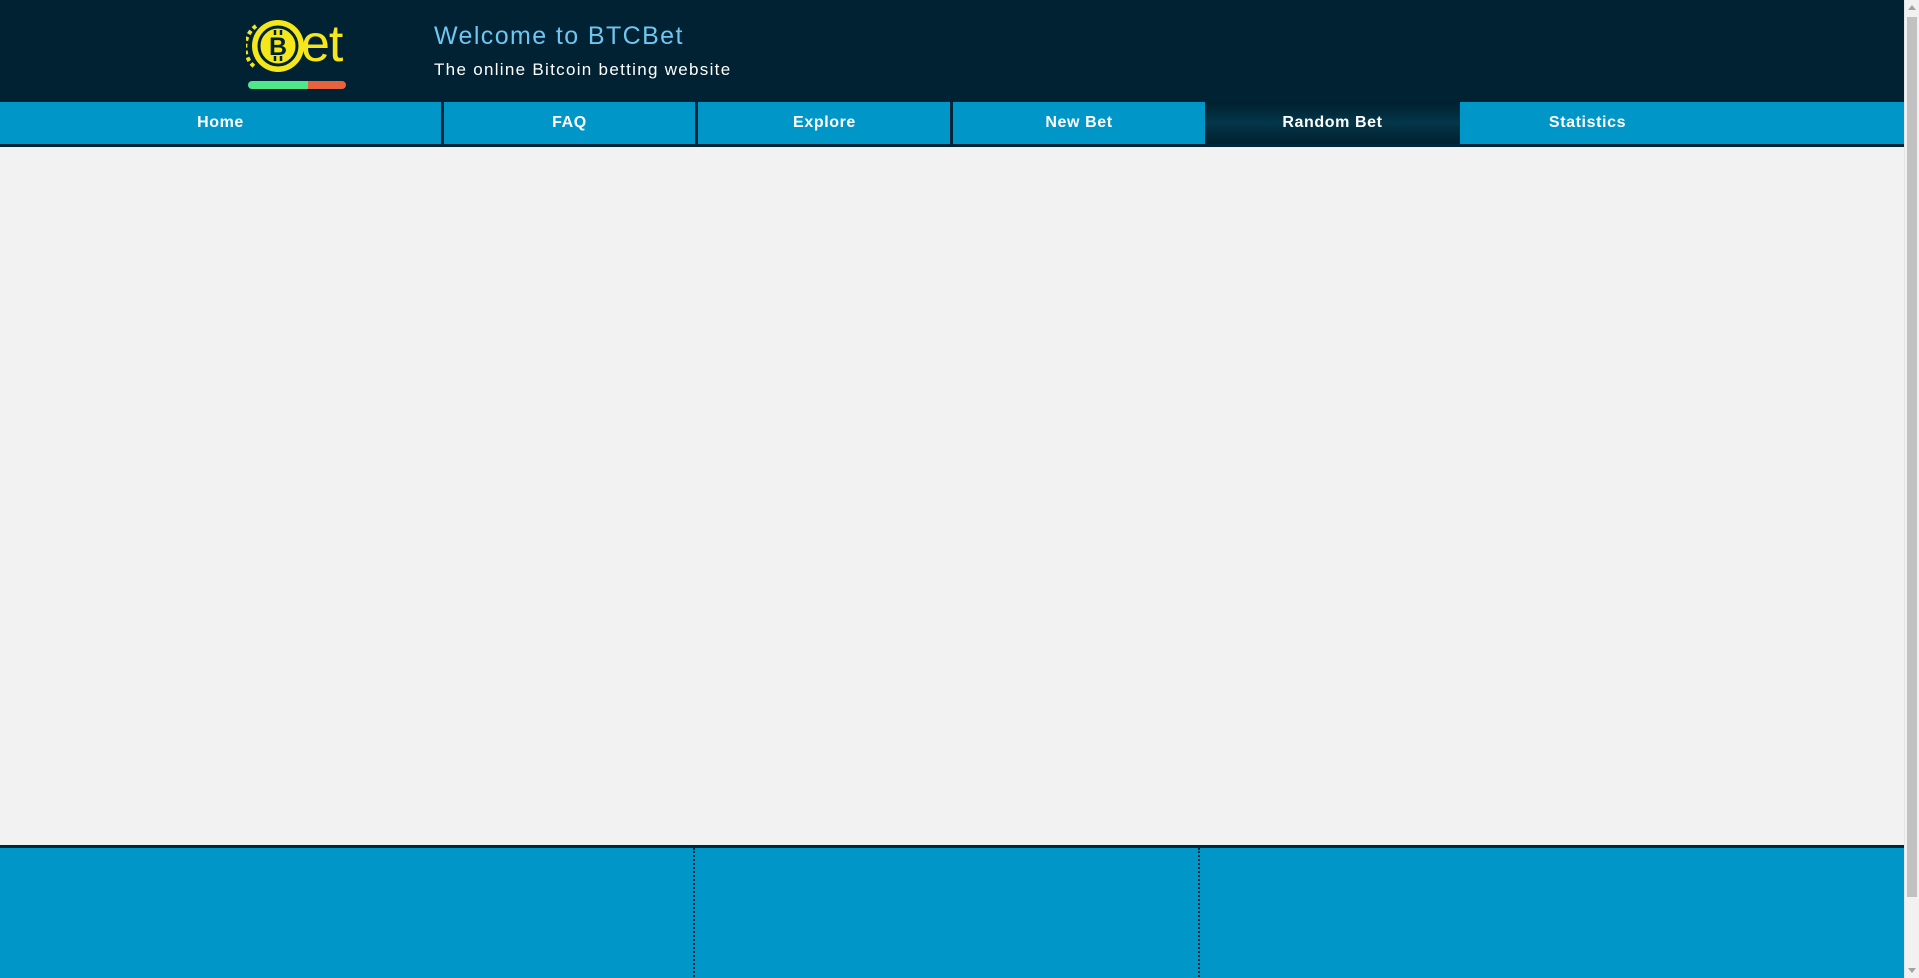  What do you see at coordinates (322, 44) in the screenshot?
I see `logo-text: et` at bounding box center [322, 44].